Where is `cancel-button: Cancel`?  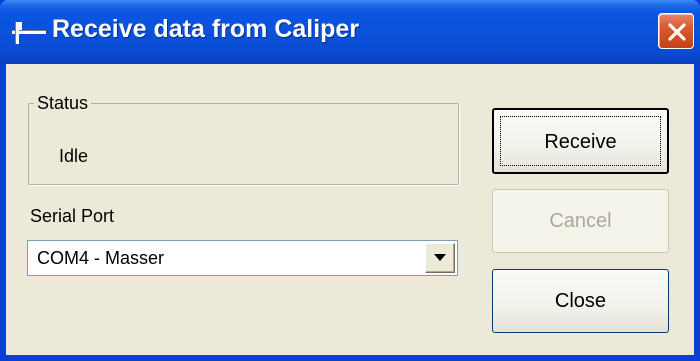
cancel-button: Cancel is located at coordinates (580, 221).